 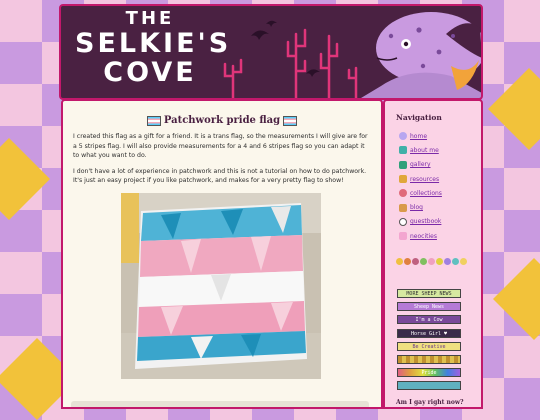 What do you see at coordinates (420, 164) in the screenshot?
I see `sidebar-item-label: gallery` at bounding box center [420, 164].